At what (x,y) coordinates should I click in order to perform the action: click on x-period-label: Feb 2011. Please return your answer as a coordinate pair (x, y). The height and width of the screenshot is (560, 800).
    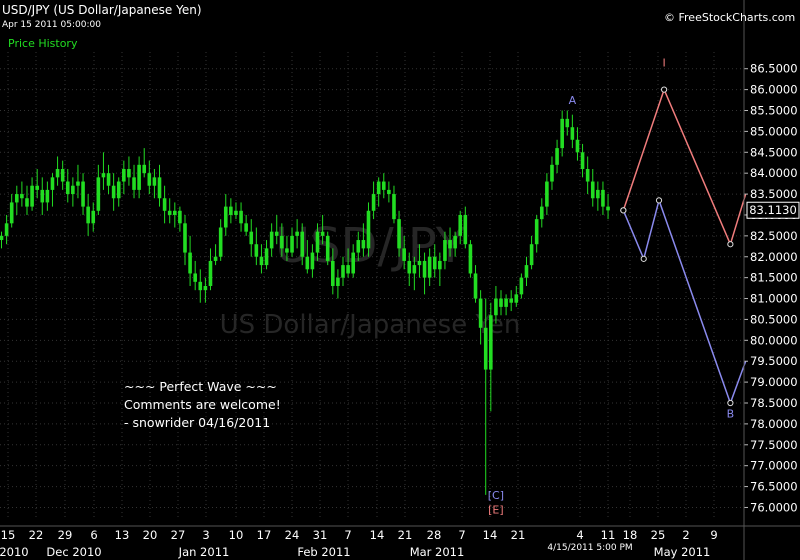
    Looking at the image, I should click on (323, 552).